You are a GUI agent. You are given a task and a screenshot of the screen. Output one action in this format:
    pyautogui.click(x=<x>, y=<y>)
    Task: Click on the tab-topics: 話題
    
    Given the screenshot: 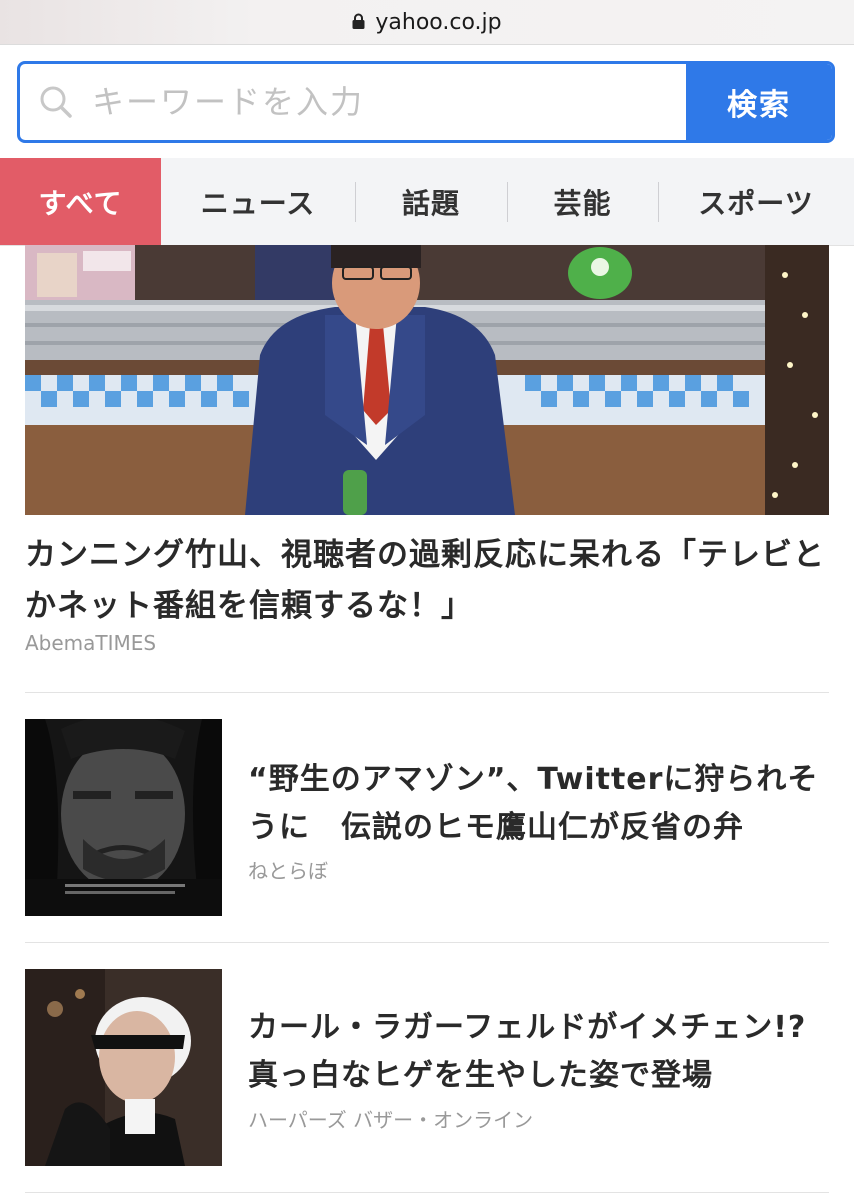 What is the action you would take?
    pyautogui.click(x=431, y=201)
    